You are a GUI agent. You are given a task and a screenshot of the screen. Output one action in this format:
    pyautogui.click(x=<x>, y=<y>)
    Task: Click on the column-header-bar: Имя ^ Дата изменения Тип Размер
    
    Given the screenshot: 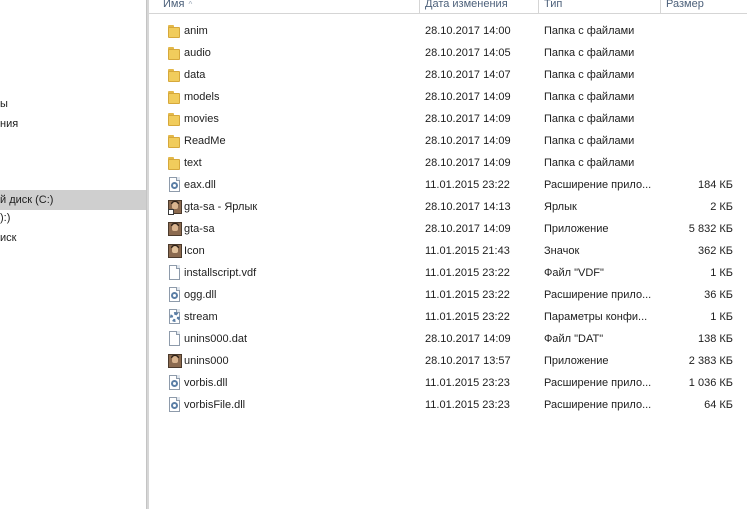 What is the action you would take?
    pyautogui.click(x=448, y=7)
    